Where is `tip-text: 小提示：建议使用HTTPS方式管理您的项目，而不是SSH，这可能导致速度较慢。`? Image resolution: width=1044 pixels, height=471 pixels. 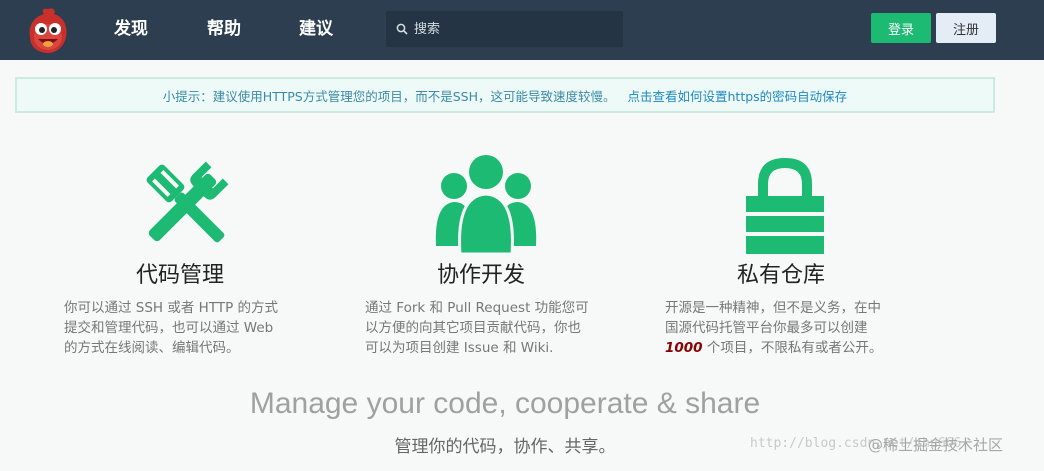 tip-text: 小提示：建议使用HTTPS方式管理您的项目，而不是SSH，这可能导致速度较慢。 is located at coordinates (389, 96).